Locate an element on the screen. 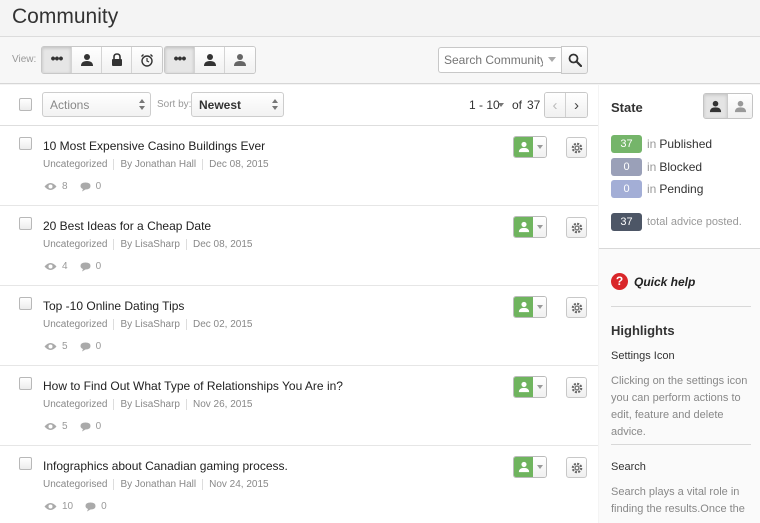 This screenshot has height=523, width=760. view-users-button is located at coordinates (87, 60).